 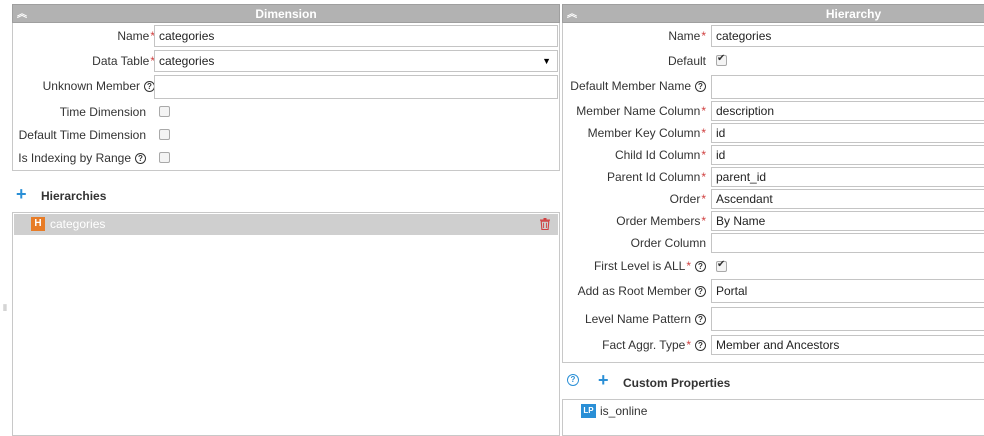 I want to click on hier-member-key-column-input: id, so click(x=847, y=133).